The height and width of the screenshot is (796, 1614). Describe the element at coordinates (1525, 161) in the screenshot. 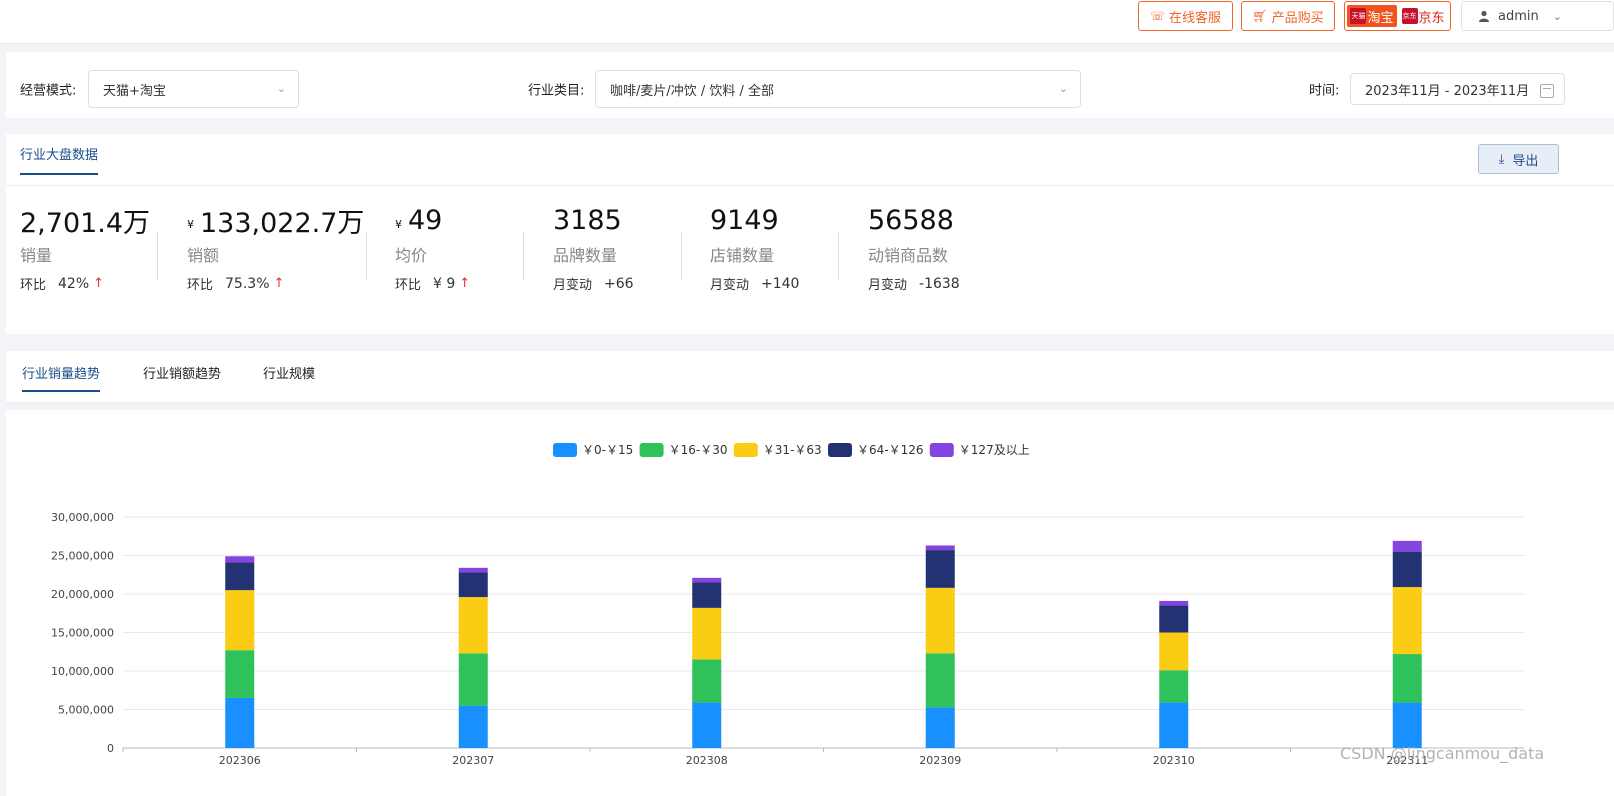

I see `export-label: 导出` at that location.